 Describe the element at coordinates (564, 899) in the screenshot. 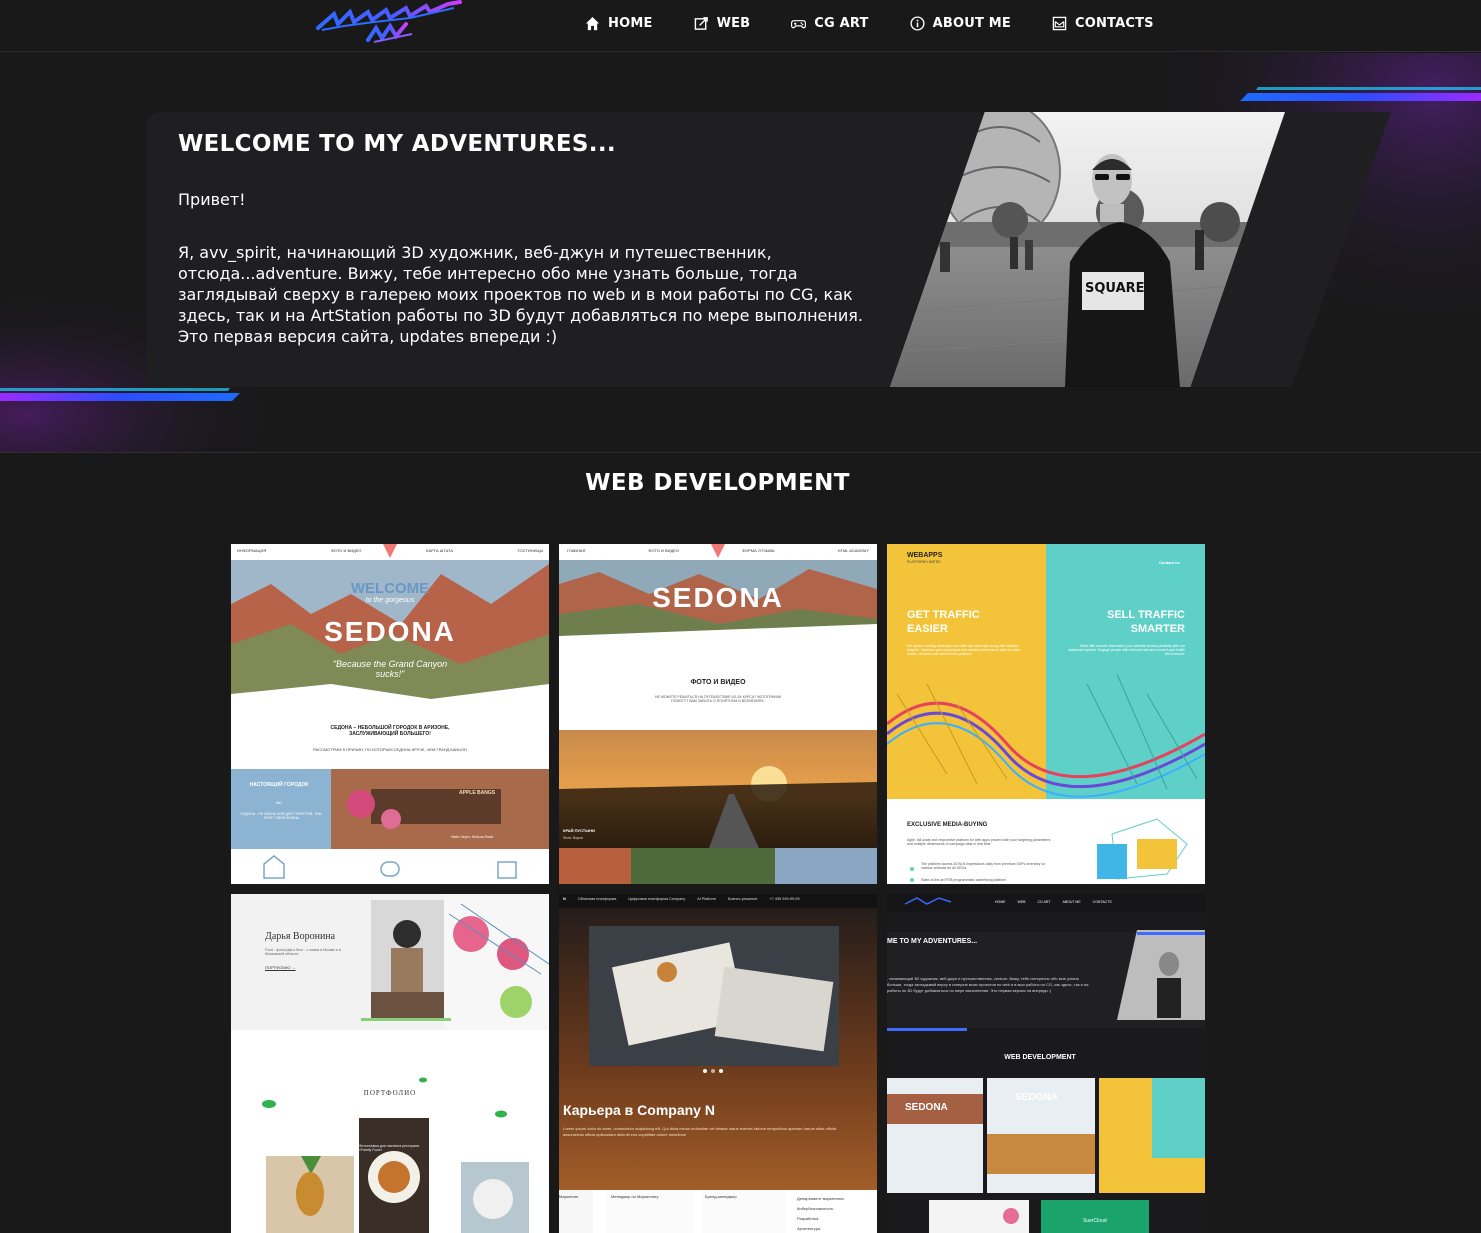

I see `company-n-logo: N` at that location.